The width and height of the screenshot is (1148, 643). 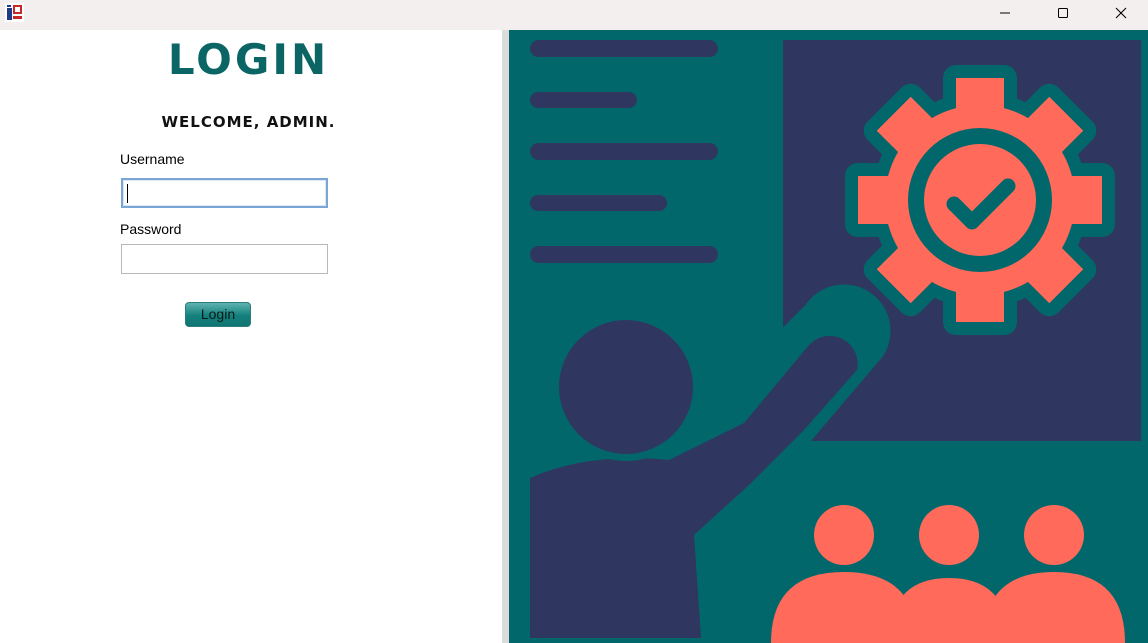 What do you see at coordinates (224, 193) in the screenshot?
I see `username-input` at bounding box center [224, 193].